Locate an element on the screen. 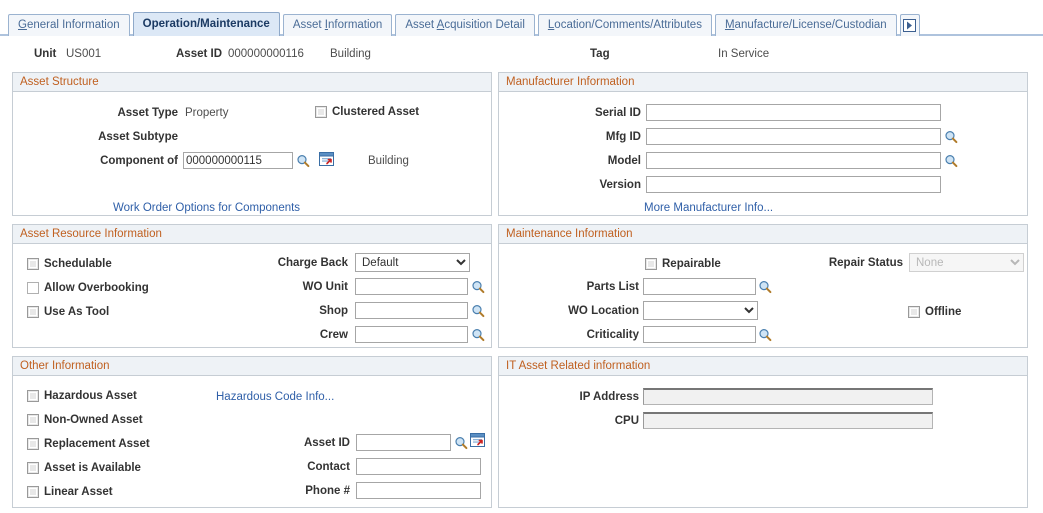 The height and width of the screenshot is (513, 1043). mfg-id-label: Mfg ID is located at coordinates (623, 137).